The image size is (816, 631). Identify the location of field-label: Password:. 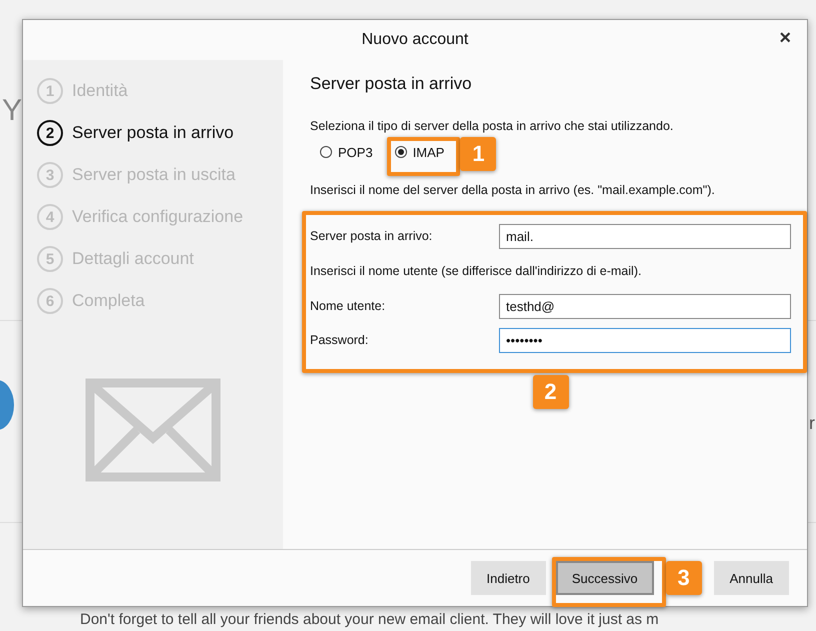
(340, 340).